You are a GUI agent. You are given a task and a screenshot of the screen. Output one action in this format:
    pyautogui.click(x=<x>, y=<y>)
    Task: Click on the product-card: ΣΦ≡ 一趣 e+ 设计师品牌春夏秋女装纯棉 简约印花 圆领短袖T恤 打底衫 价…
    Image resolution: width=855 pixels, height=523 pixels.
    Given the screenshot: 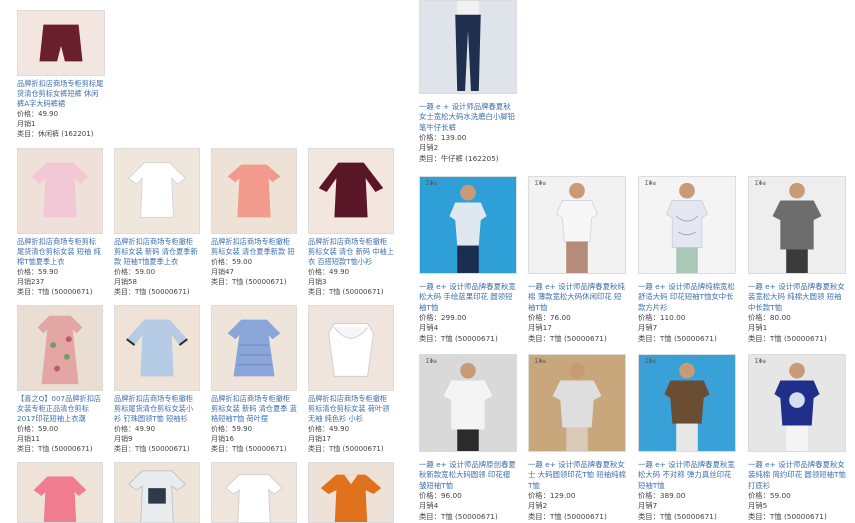 What is the action you would take?
    pyautogui.click(x=797, y=438)
    